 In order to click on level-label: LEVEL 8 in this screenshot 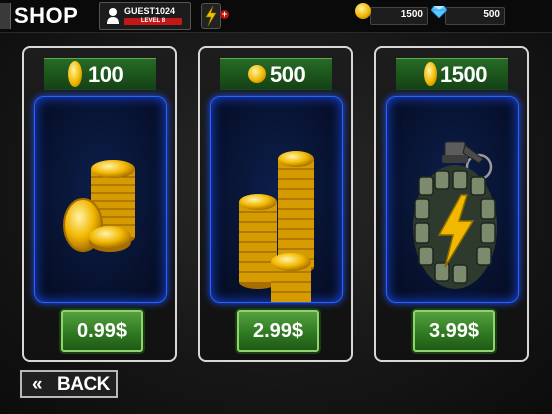, I will do `click(153, 21)`.